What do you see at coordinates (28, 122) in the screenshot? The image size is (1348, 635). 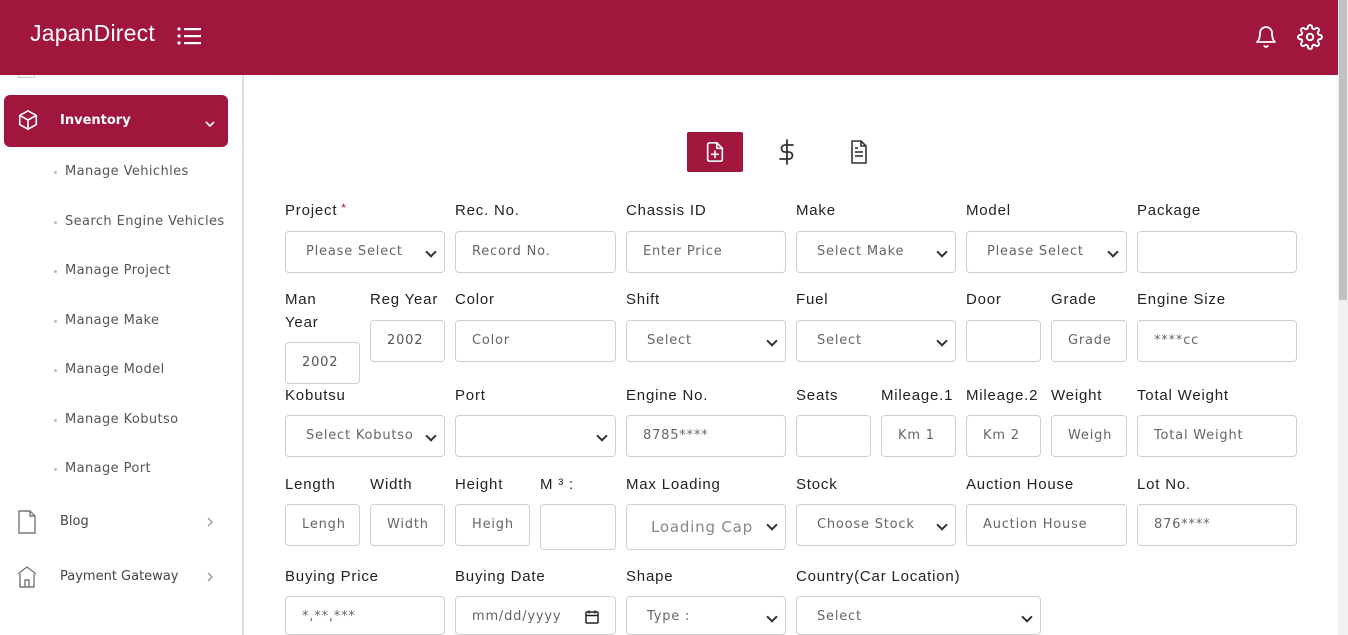 I see `cube-icon` at bounding box center [28, 122].